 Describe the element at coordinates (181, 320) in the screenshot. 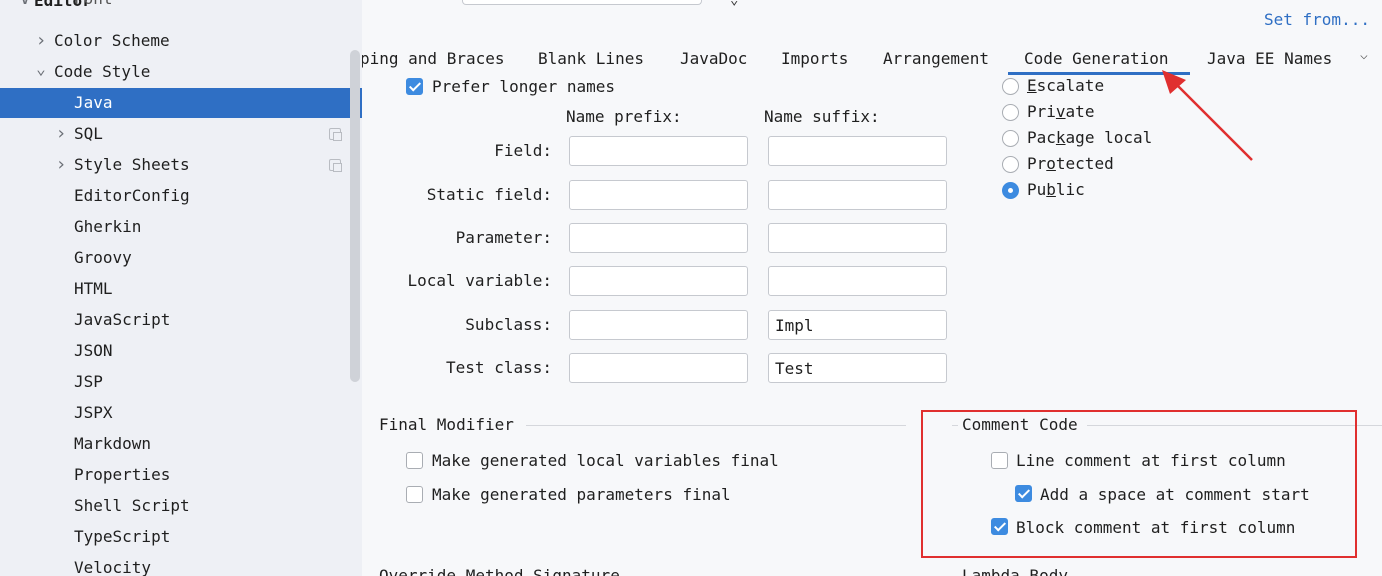

I see `sidebar-item-javascript: JavaScript` at that location.